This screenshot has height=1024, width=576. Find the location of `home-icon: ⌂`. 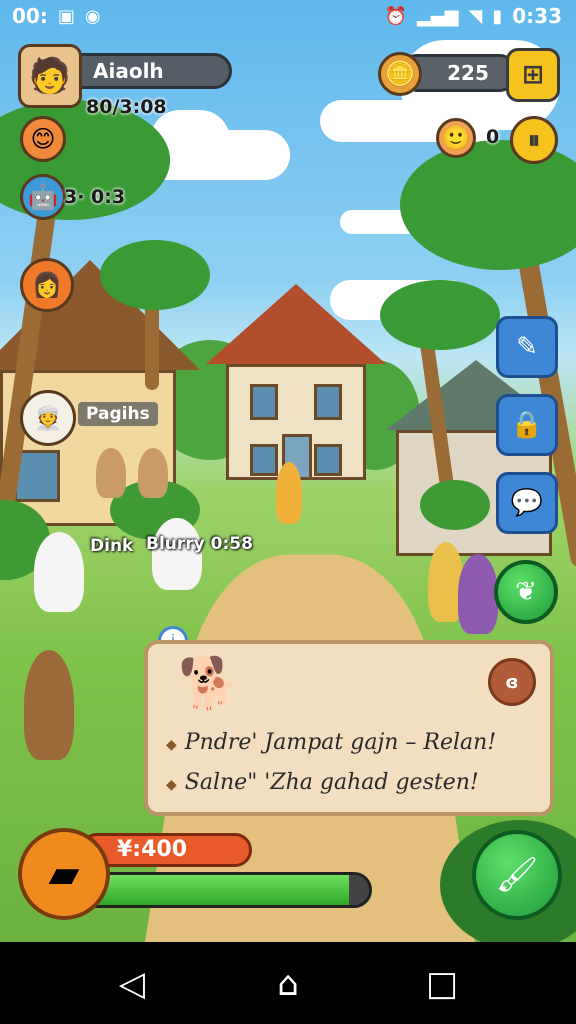

home-icon: ⌂ is located at coordinates (288, 984).